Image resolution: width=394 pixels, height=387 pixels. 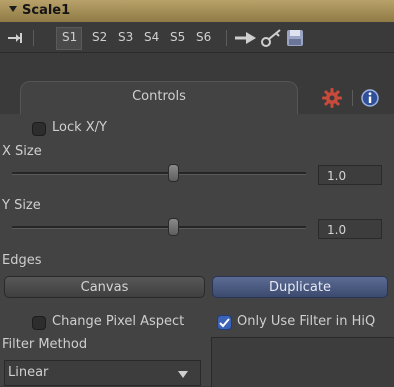 I want to click on lock-xy-checkbox, so click(x=39, y=129).